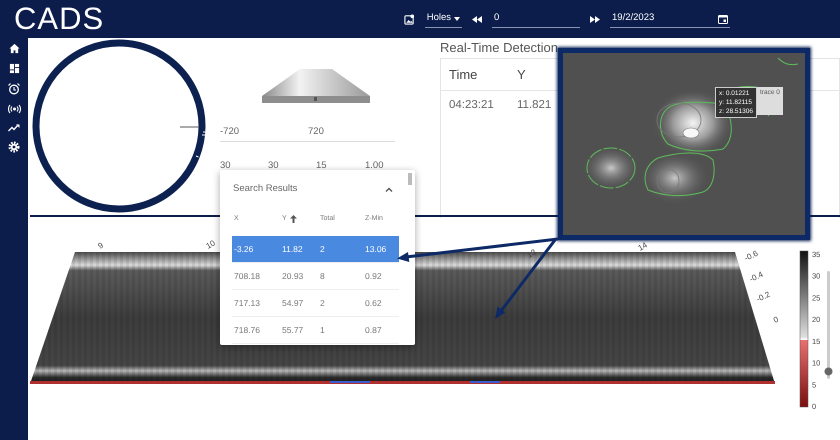 This screenshot has width=840, height=440. Describe the element at coordinates (230, 132) in the screenshot. I see `range-min-label: -720` at that location.